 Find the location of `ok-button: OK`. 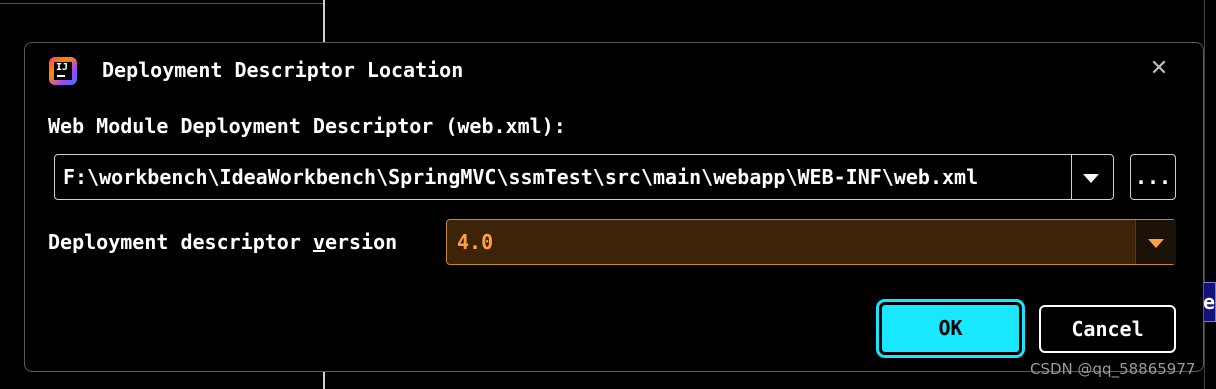

ok-button: OK is located at coordinates (950, 328).